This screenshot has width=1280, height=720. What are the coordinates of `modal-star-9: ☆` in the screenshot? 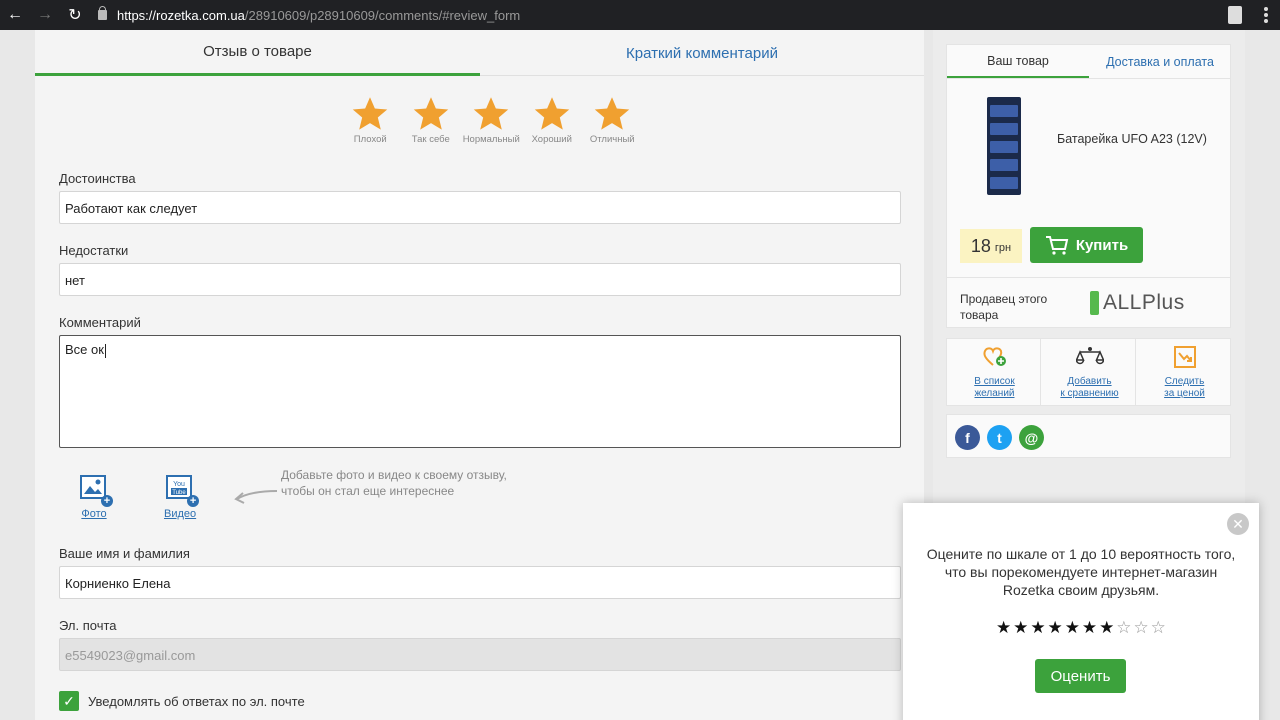 It's located at (1141, 628).